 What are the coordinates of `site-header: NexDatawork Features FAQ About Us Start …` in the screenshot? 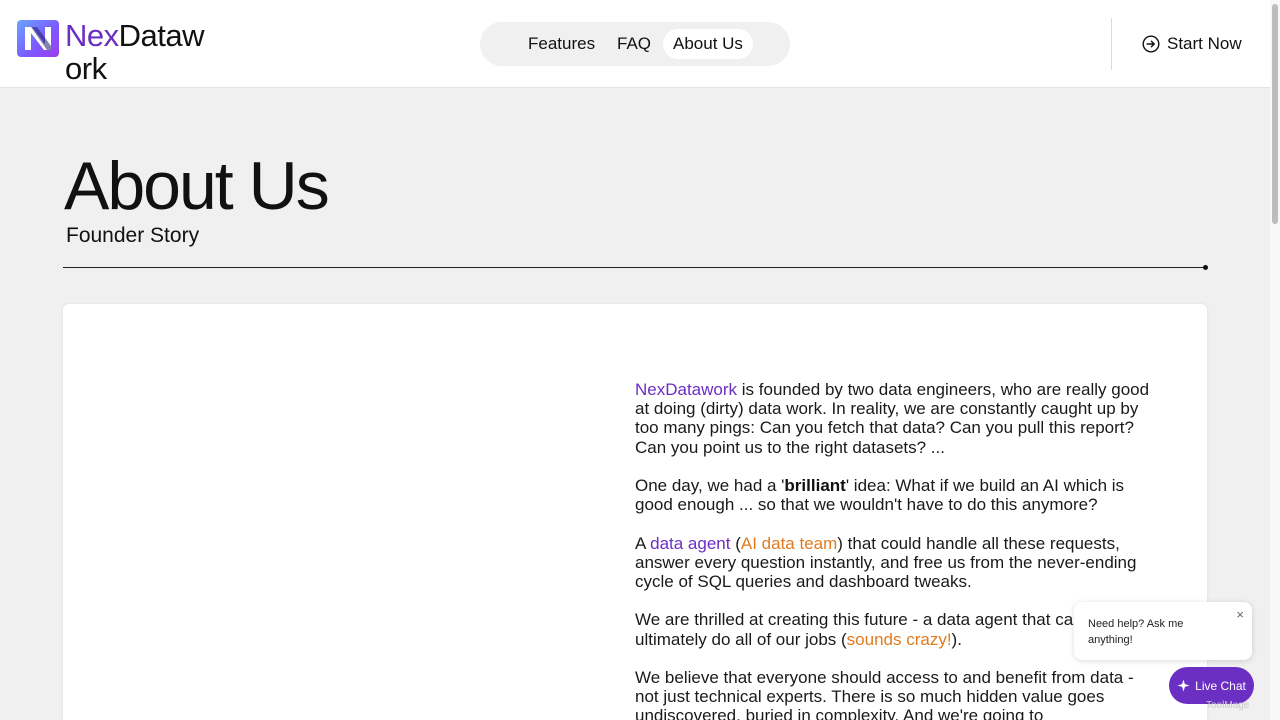 It's located at (635, 44).